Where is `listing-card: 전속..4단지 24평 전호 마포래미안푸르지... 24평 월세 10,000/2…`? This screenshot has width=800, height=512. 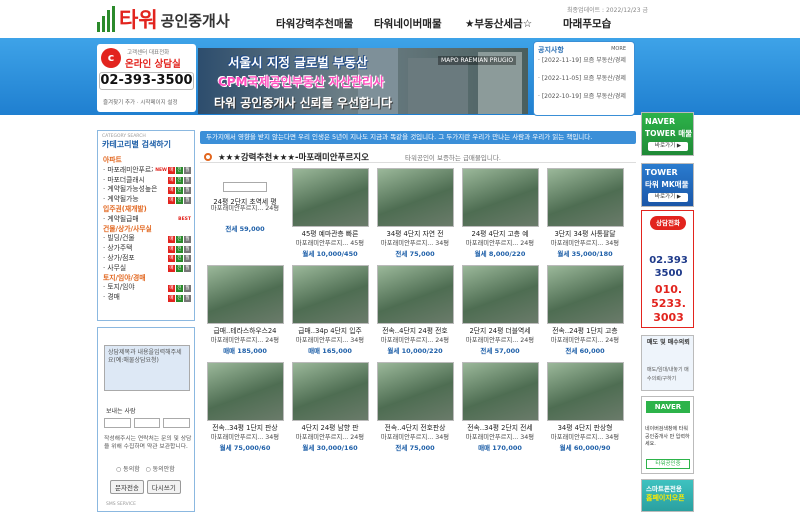
listing-card: 전속..4단지 24평 전호 마포래미안푸르지... 24평 월세 10,000/2… is located at coordinates (415, 313).